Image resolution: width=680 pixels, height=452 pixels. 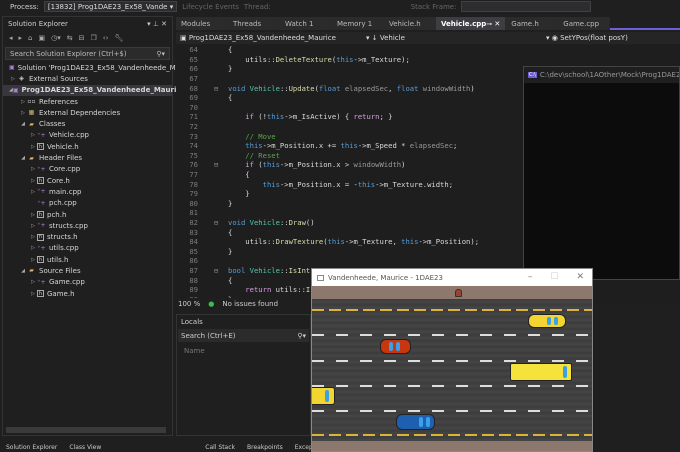 What do you see at coordinates (410, 23) in the screenshot?
I see `tab-vehicle-h: Vehicle.h` at bounding box center [410, 23].